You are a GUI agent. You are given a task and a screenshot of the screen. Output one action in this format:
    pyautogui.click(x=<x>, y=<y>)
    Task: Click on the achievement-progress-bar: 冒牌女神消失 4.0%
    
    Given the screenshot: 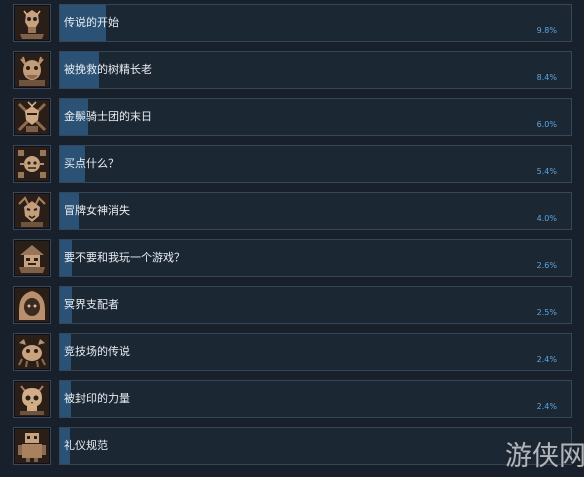 What is the action you would take?
    pyautogui.click(x=315, y=211)
    